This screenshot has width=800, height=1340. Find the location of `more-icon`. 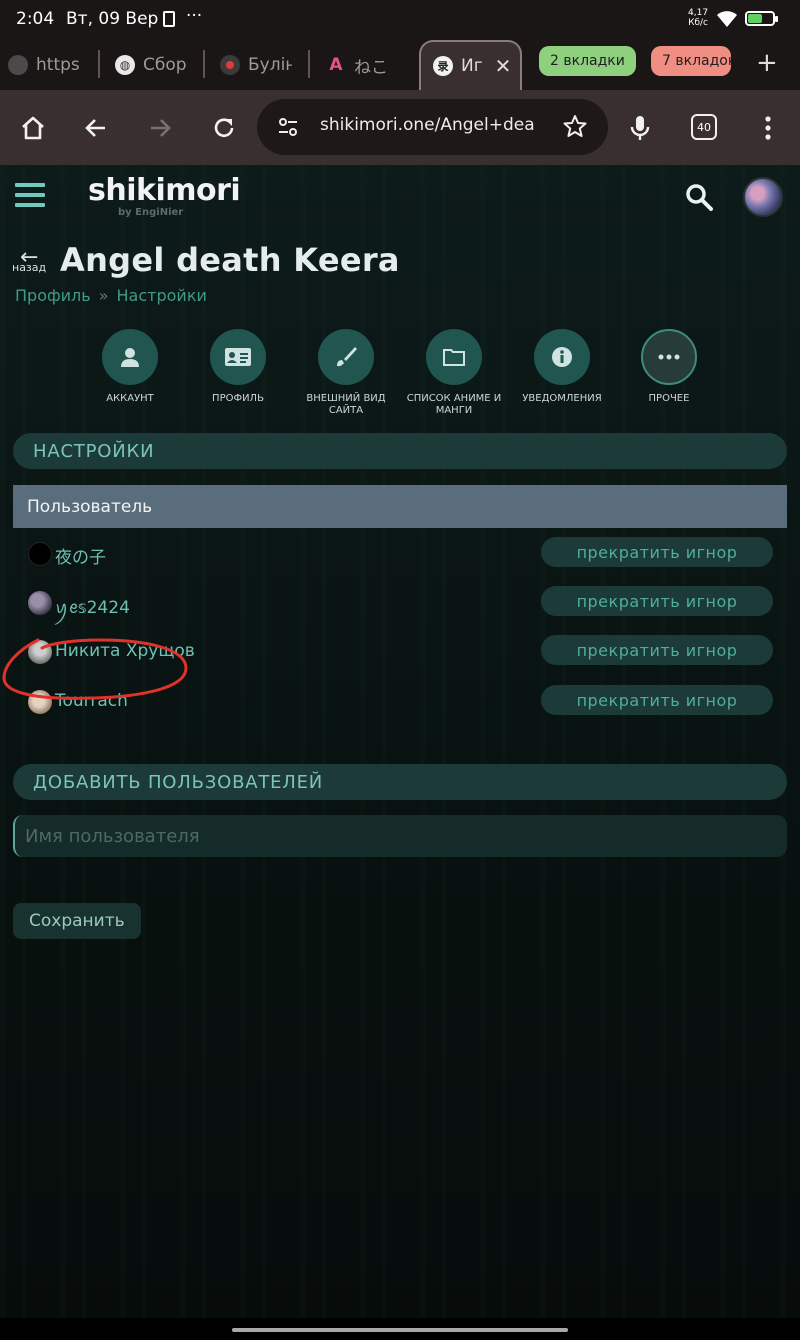

more-icon is located at coordinates (669, 357).